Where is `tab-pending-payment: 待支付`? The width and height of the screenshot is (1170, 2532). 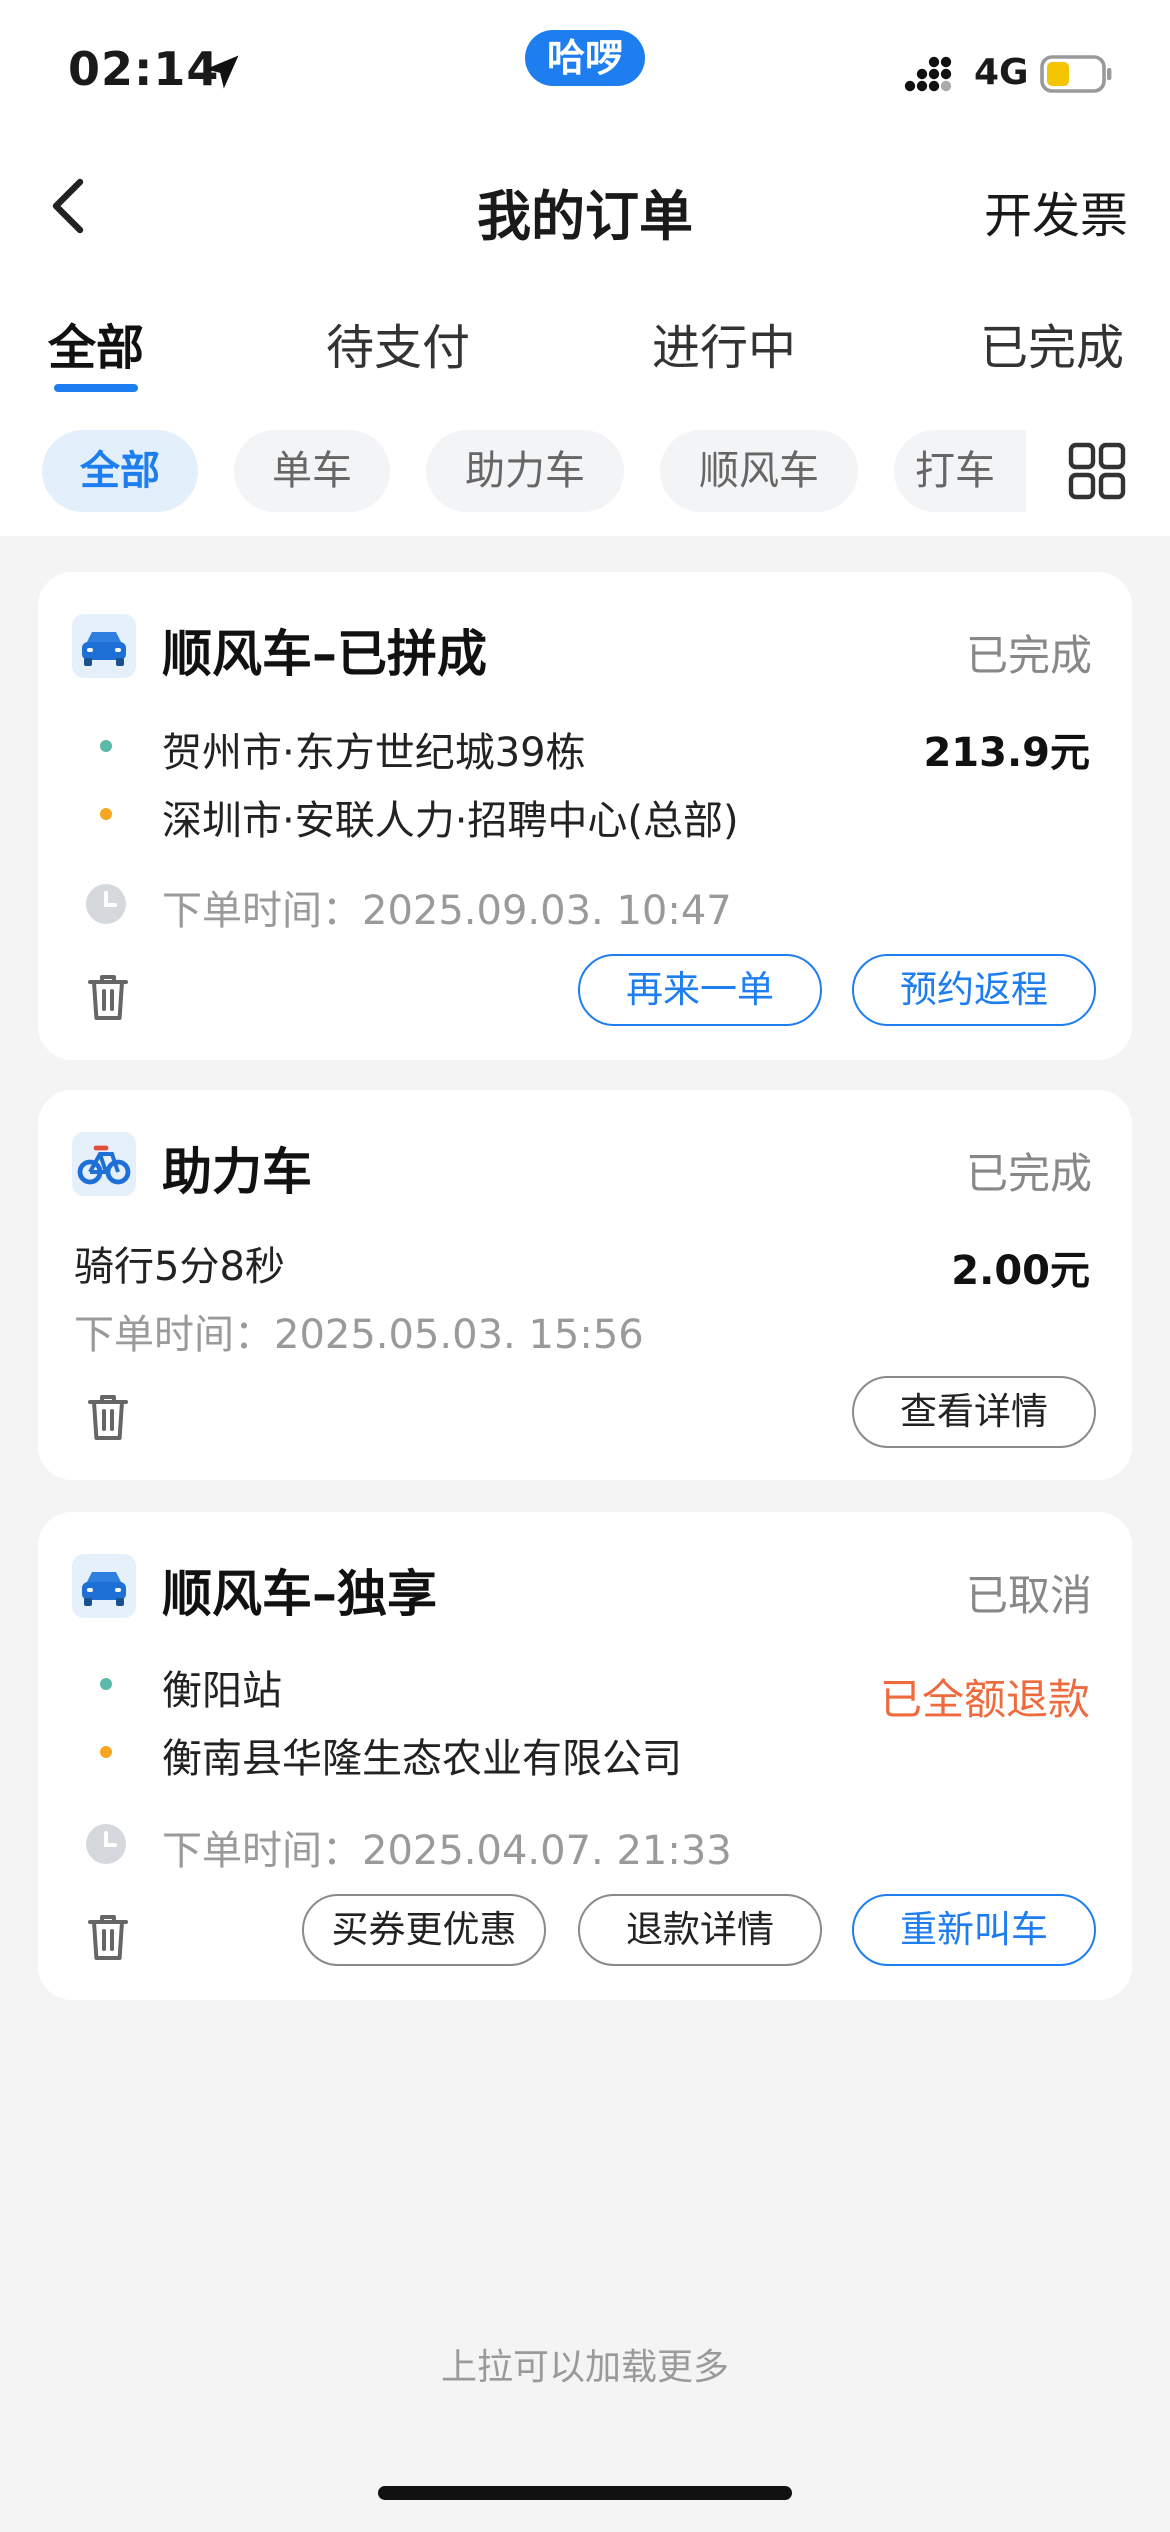
tab-pending-payment: 待支付 is located at coordinates (398, 343).